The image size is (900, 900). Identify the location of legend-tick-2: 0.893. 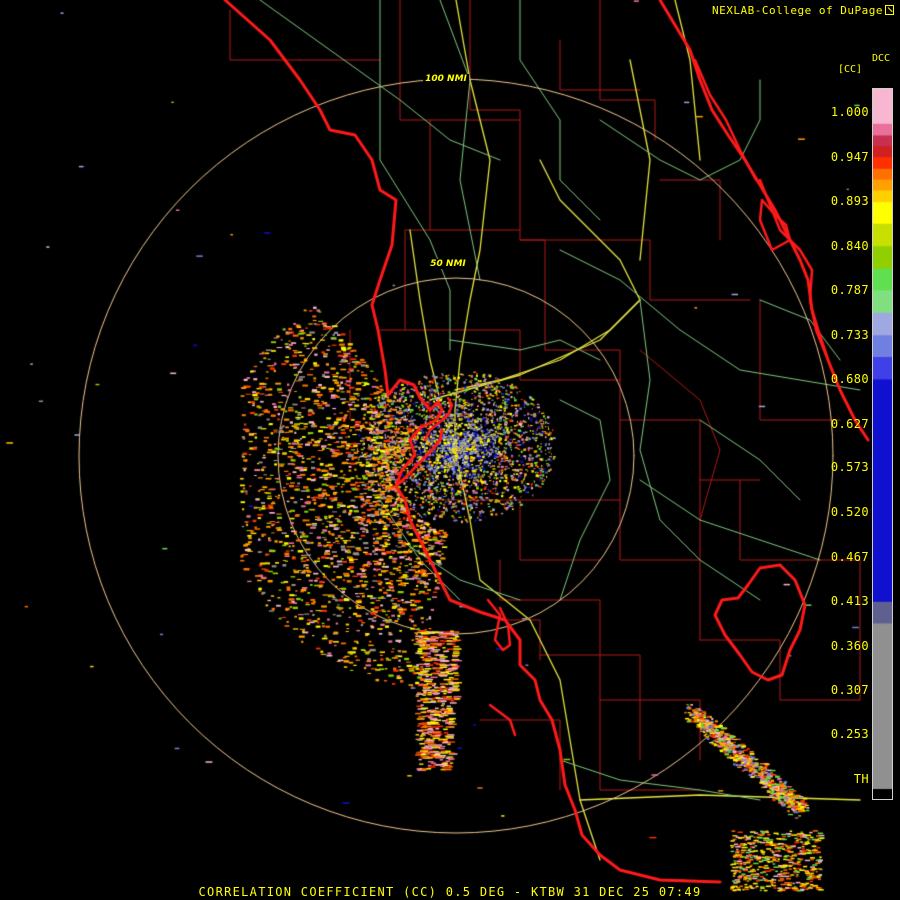
(849, 201).